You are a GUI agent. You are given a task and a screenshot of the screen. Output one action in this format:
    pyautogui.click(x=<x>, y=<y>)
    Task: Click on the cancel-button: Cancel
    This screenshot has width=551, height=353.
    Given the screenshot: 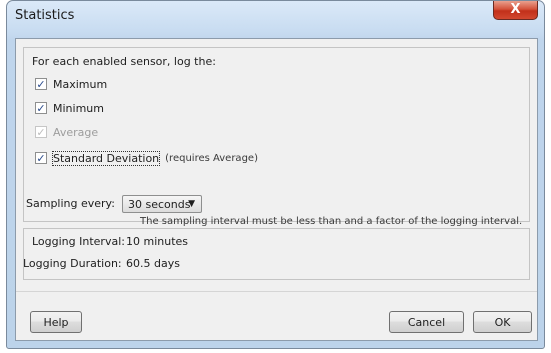 What is the action you would take?
    pyautogui.click(x=426, y=322)
    